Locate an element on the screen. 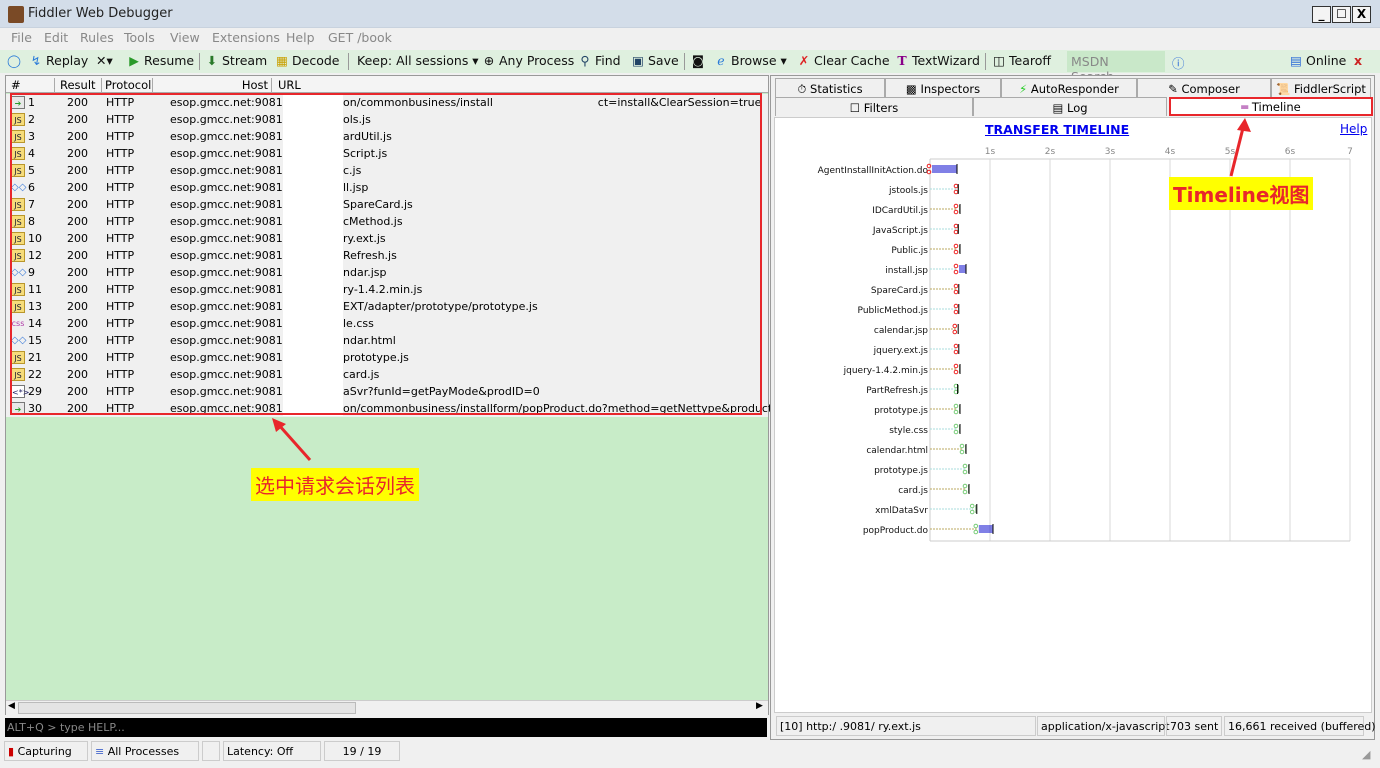 The image size is (1380, 768). tab-timeline: ═ Timeline is located at coordinates (1271, 106).